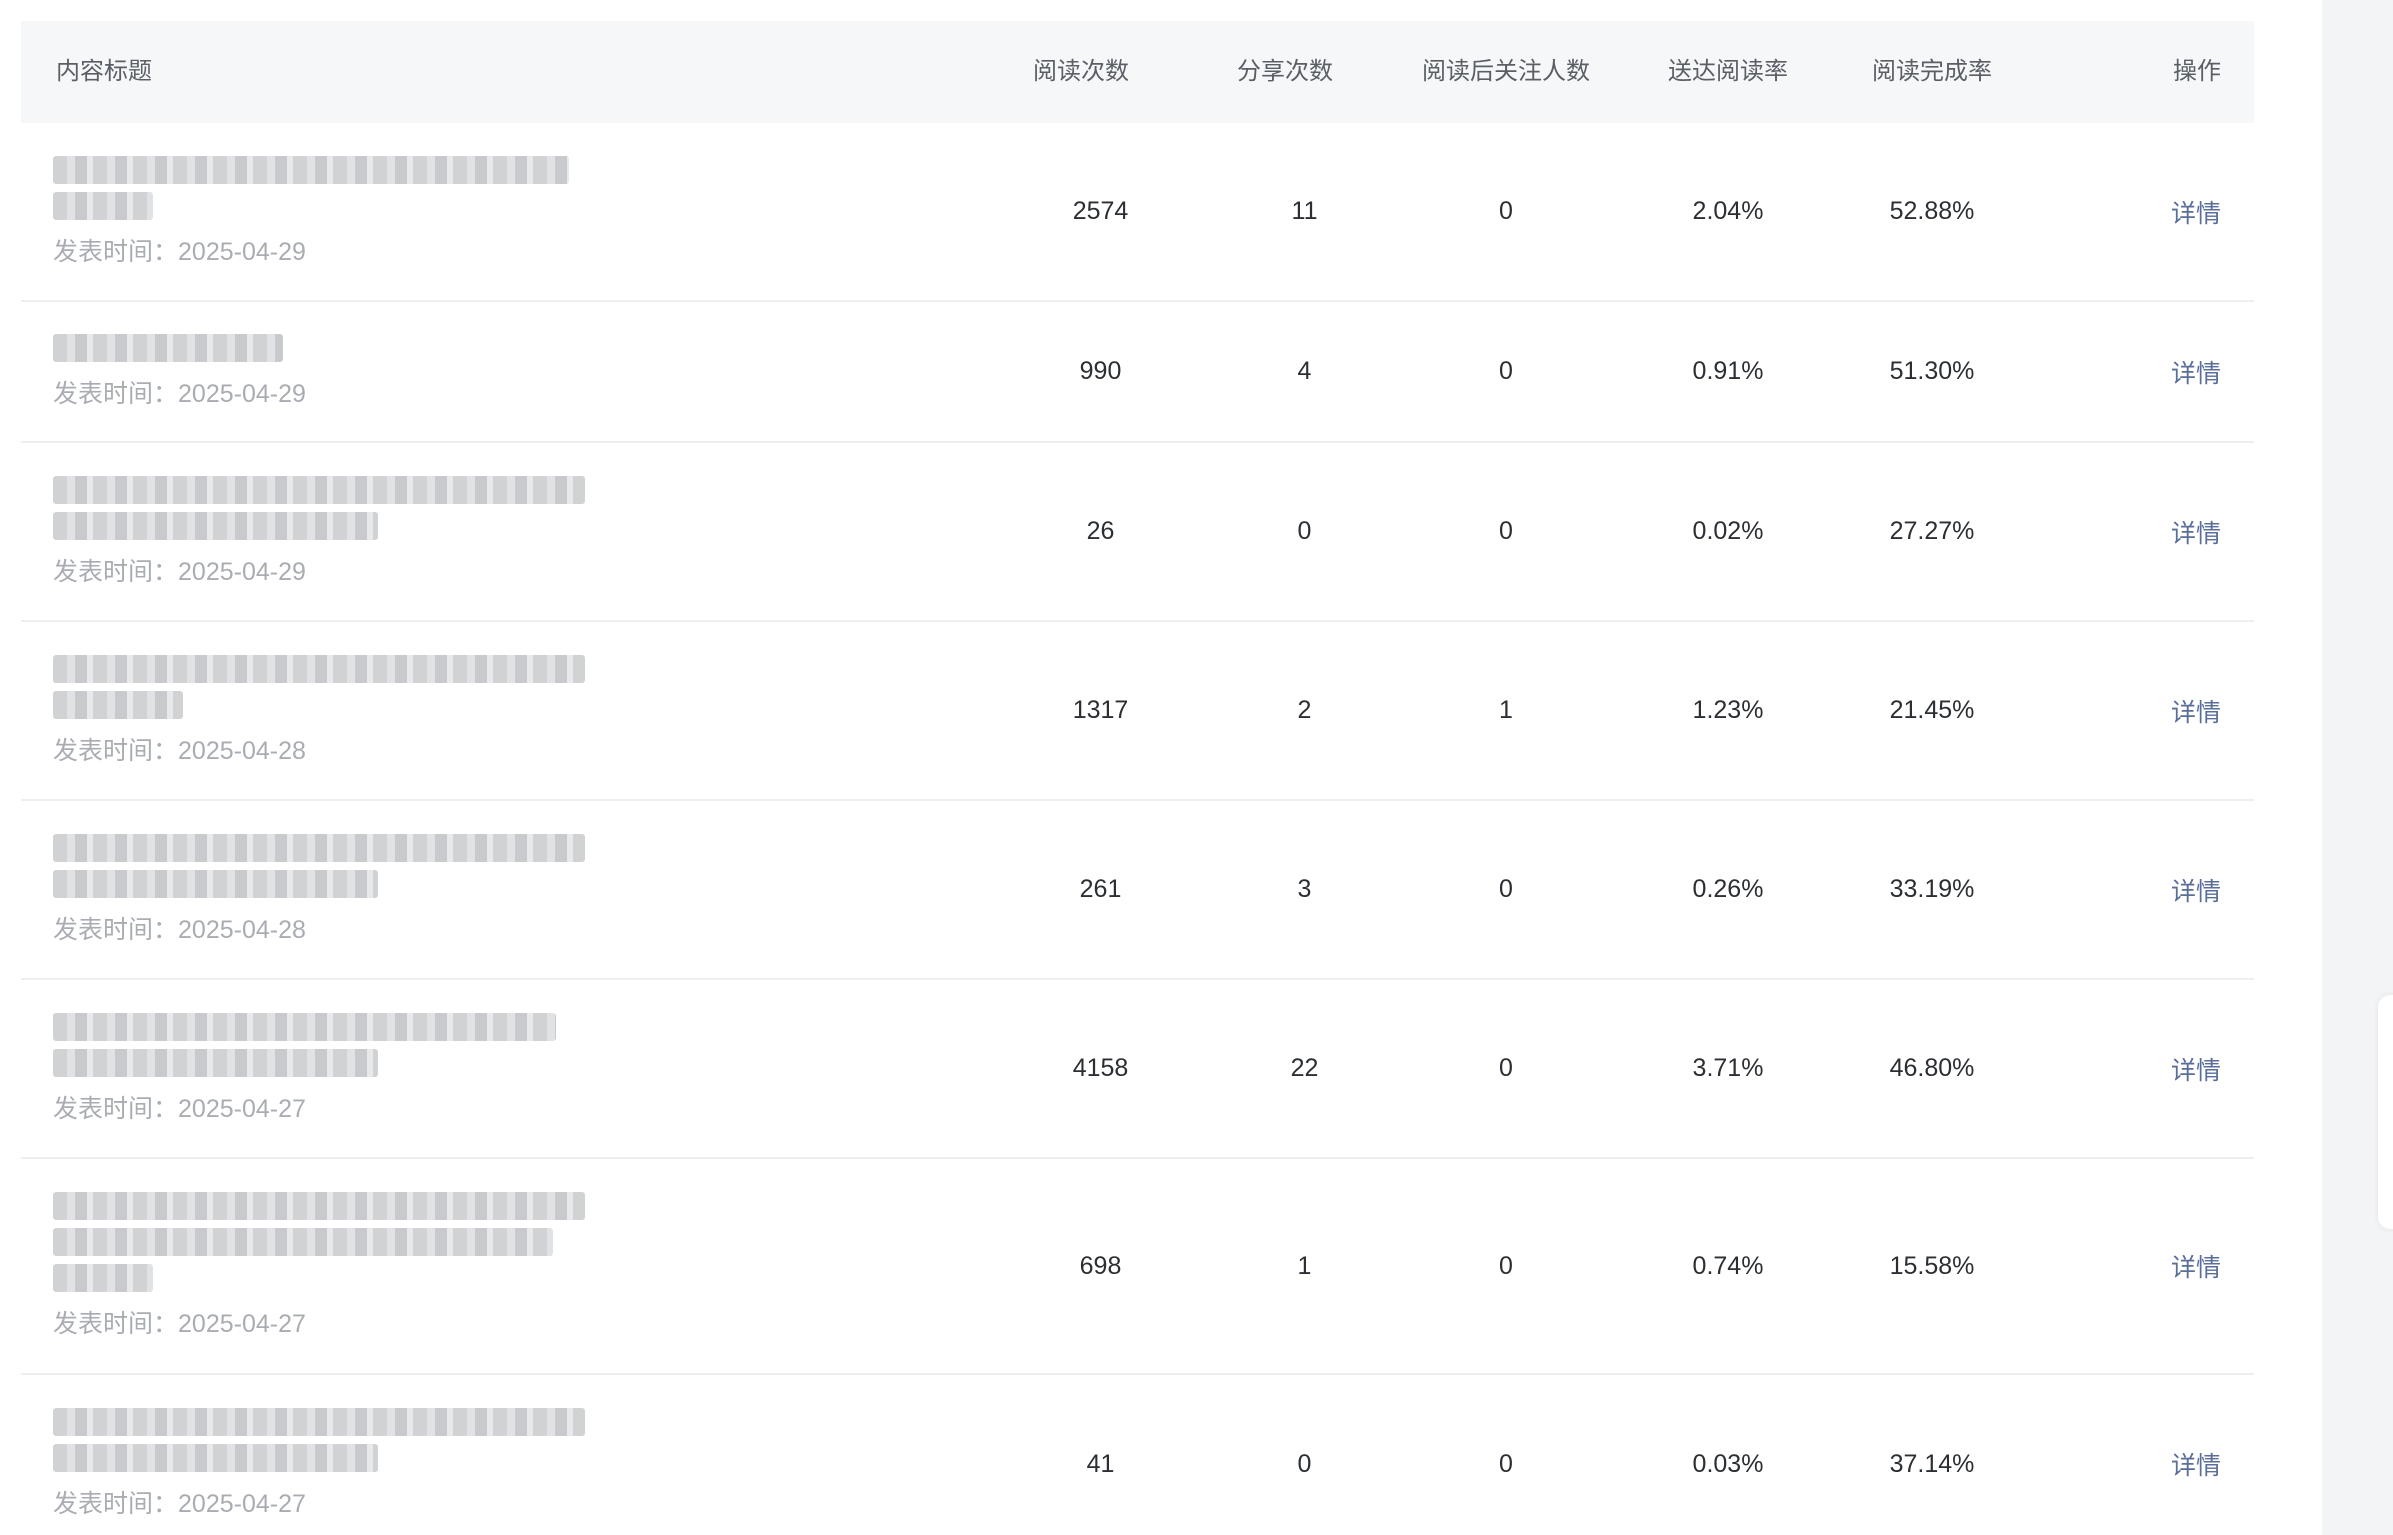 This screenshot has width=2393, height=1535. Describe the element at coordinates (1100, 371) in the screenshot. I see `reads-value: 990` at that location.